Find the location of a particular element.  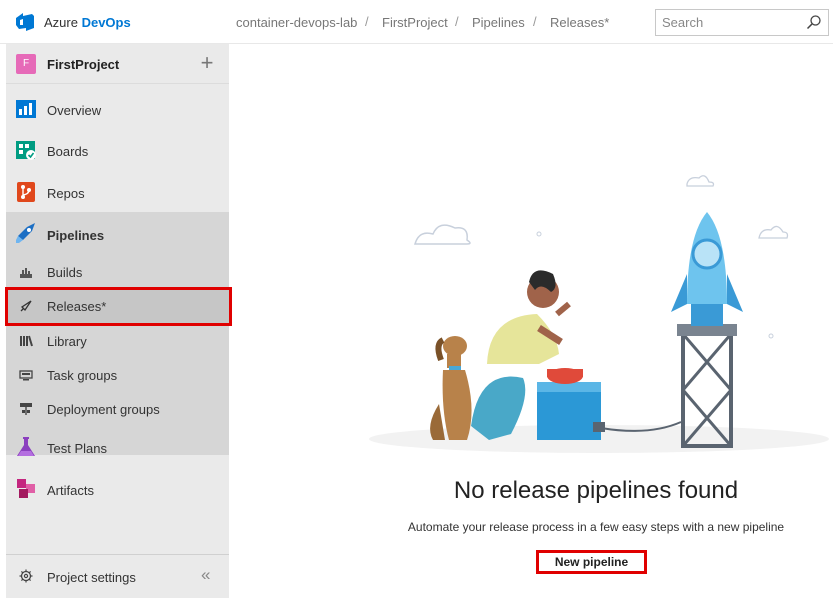

sidebar-item-label: Builds is located at coordinates (65, 272).